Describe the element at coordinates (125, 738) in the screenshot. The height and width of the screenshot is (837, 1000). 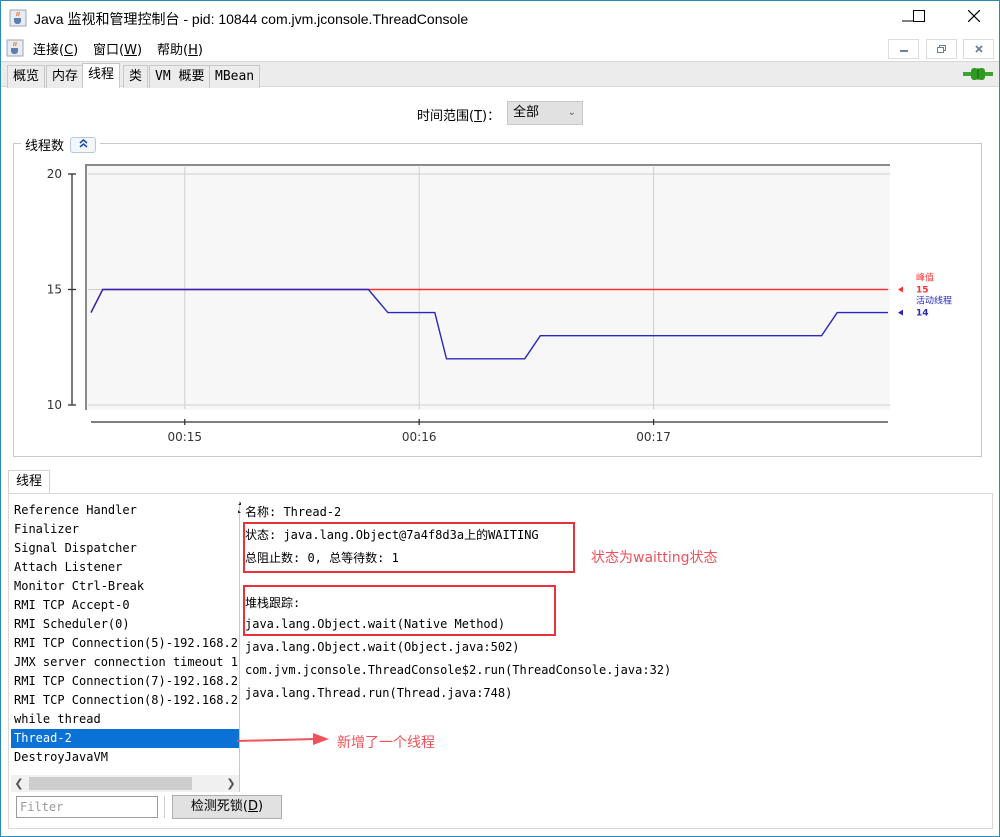
I see `thread-list-item: Thread-2` at that location.